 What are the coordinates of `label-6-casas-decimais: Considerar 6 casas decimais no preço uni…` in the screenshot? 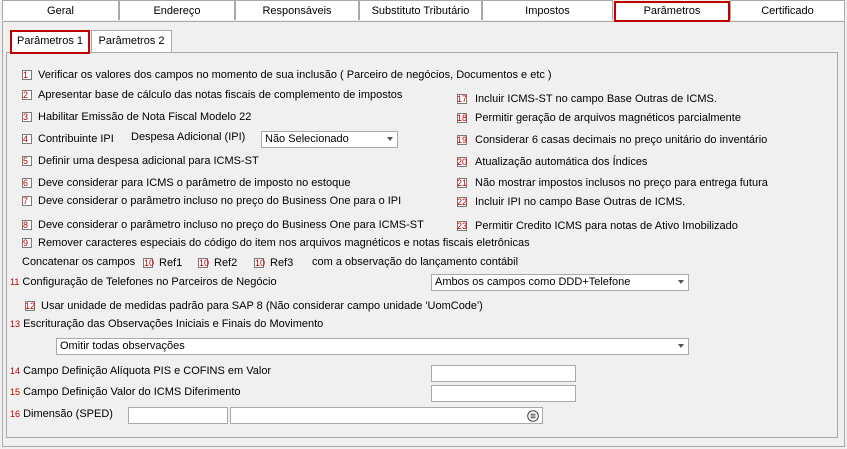 It's located at (621, 140).